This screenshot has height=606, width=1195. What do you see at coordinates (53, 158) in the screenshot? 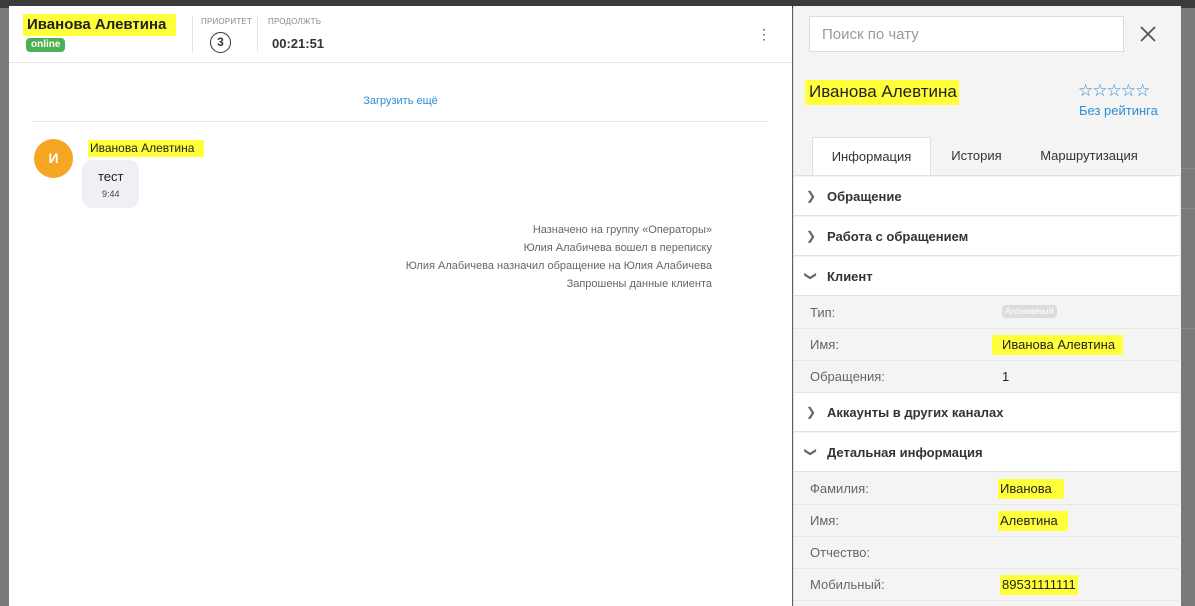
I see `avatar: И` at bounding box center [53, 158].